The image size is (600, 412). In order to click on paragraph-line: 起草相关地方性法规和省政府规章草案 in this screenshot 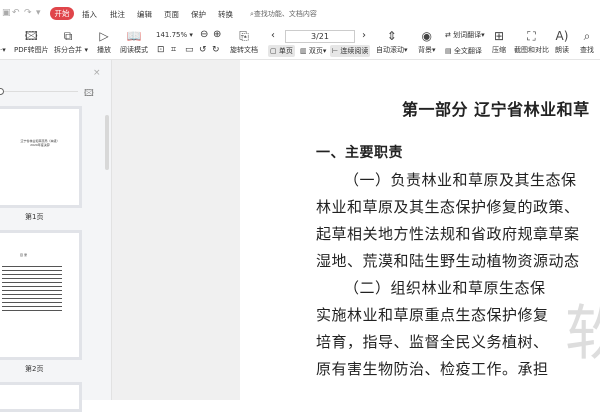, I will do `click(448, 234)`.